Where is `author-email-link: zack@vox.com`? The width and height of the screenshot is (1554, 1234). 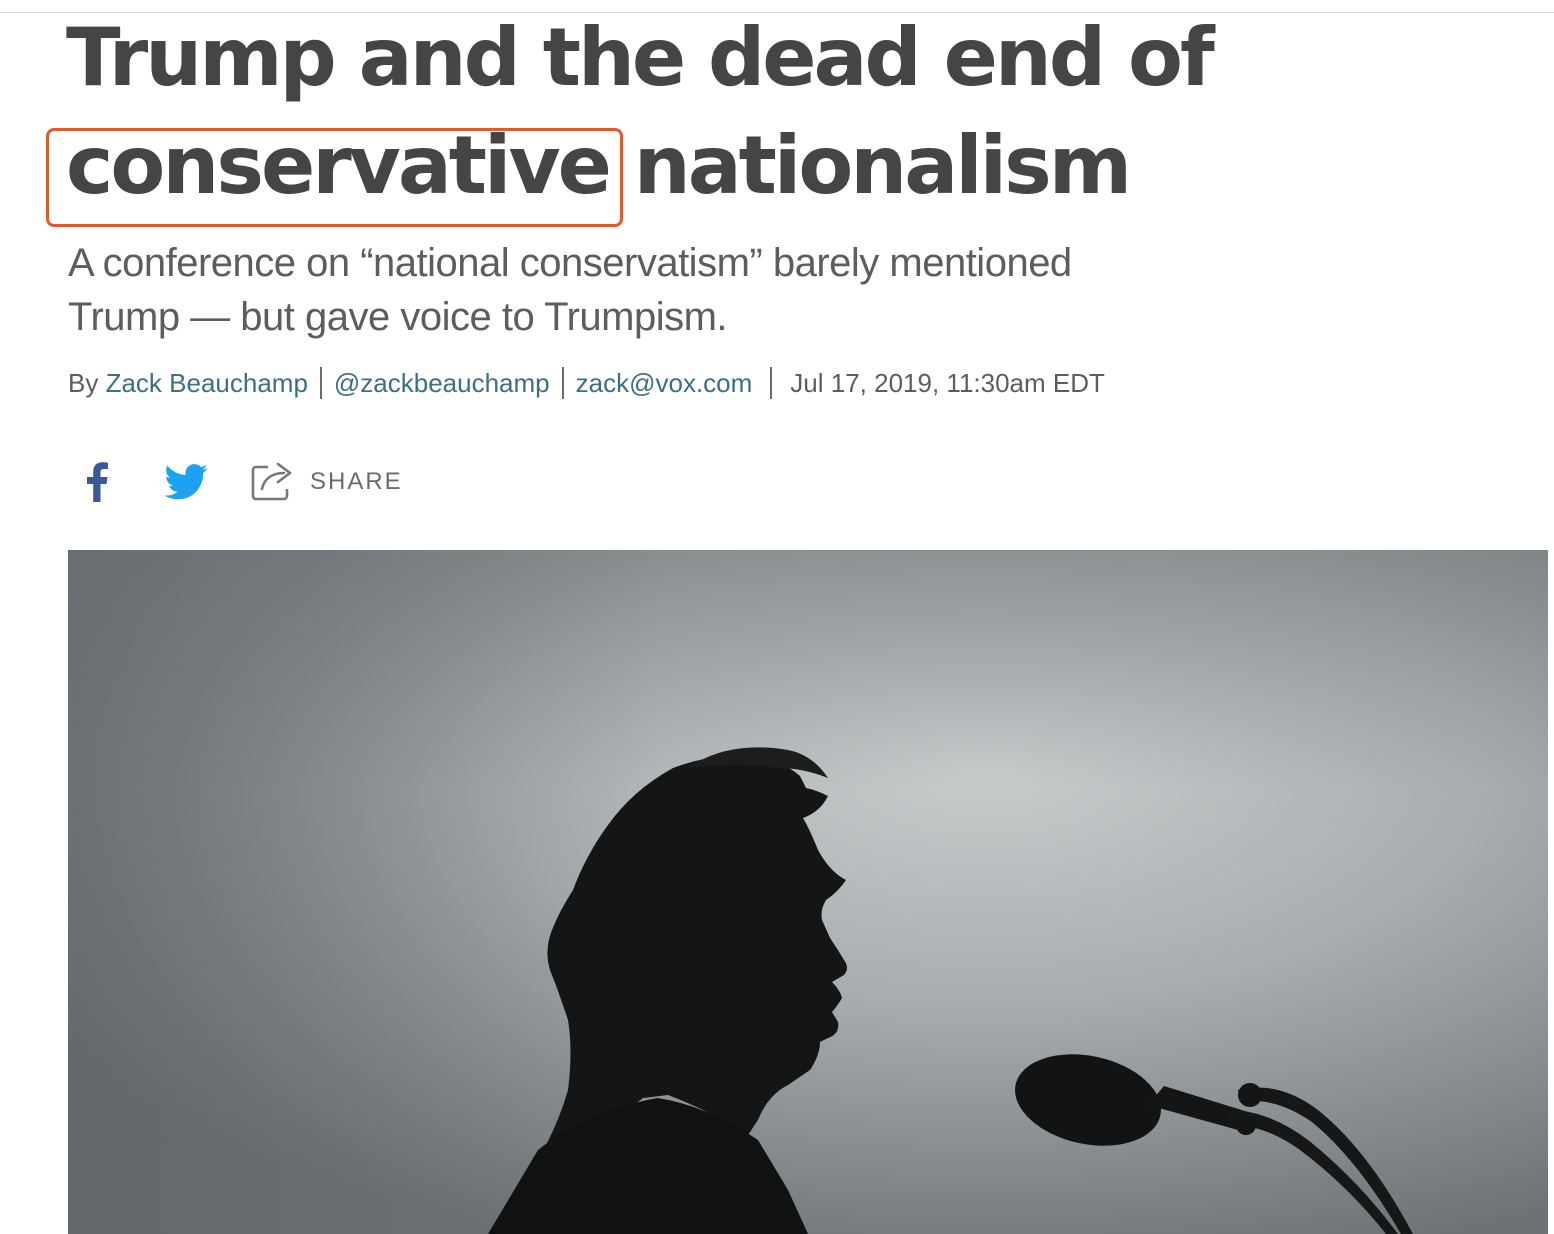 author-email-link: zack@vox.com is located at coordinates (664, 383).